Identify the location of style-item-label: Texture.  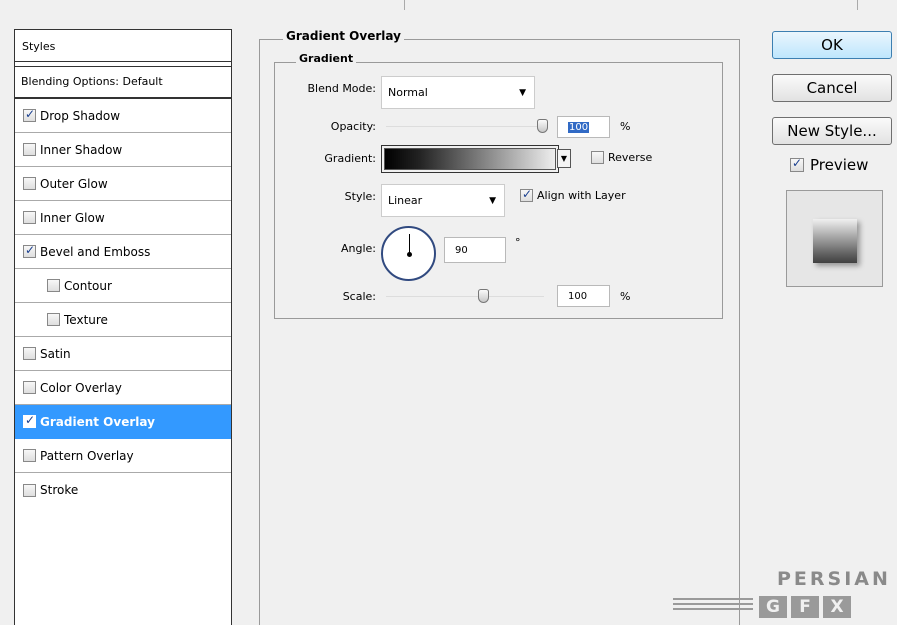
(86, 319).